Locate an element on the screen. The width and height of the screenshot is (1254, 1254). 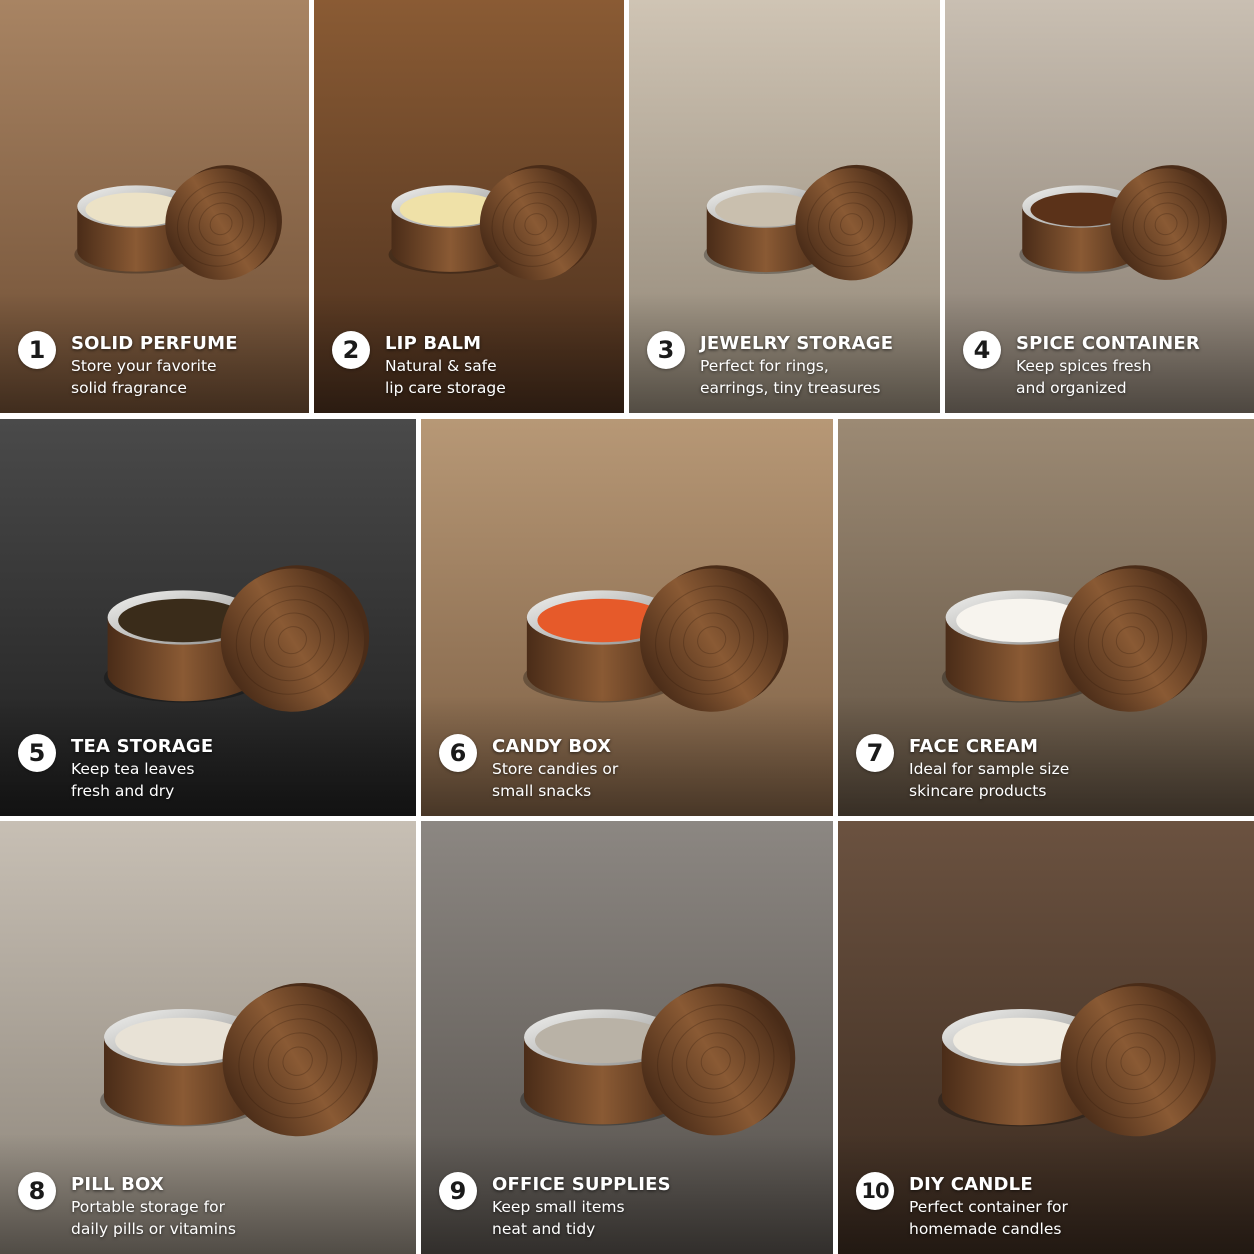
number-badge: 10 is located at coordinates (875, 1191).